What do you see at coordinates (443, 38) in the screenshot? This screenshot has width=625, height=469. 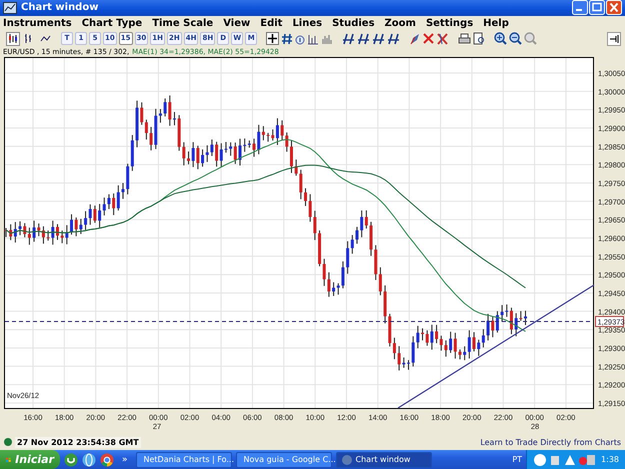 I see `delete-all-icon` at bounding box center [443, 38].